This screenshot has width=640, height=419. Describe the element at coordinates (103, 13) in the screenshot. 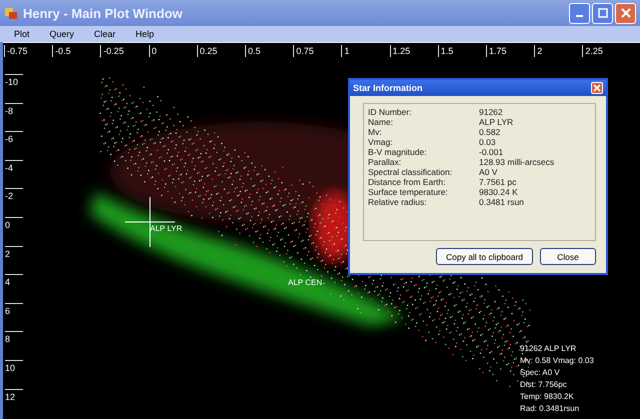

I see `window-title: Henry - Main Plot Window` at that location.